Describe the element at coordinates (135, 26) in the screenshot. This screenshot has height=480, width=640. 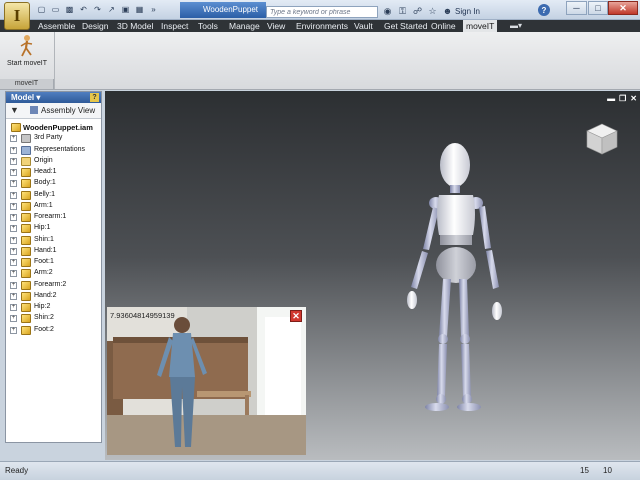
I see `tab-3d-model: 3D Model` at that location.